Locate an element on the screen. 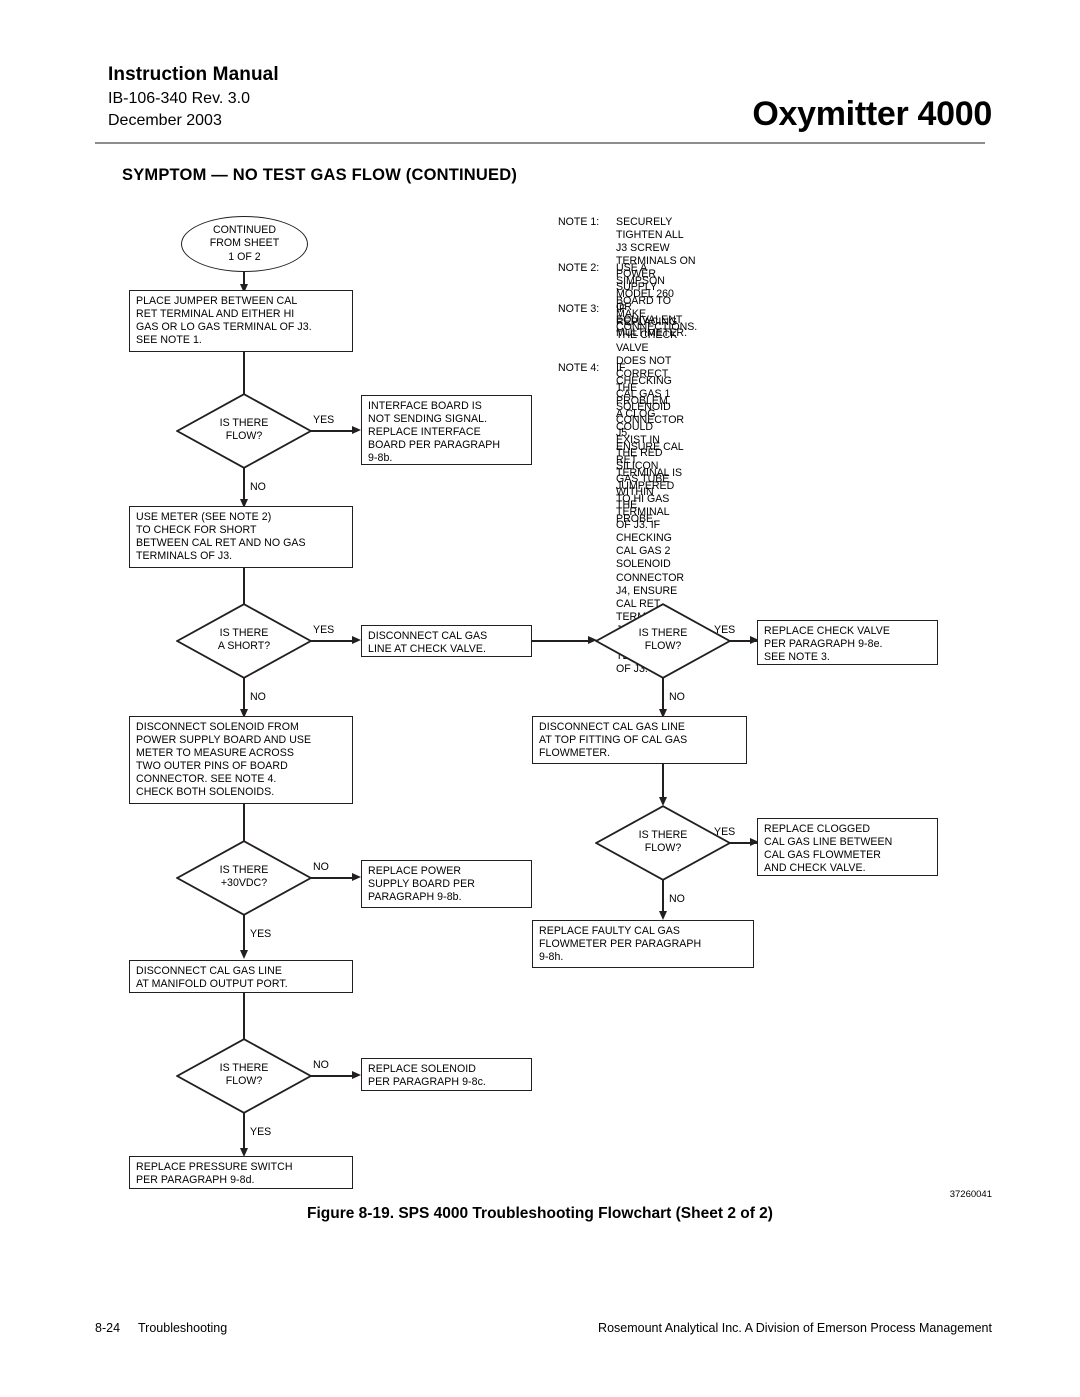 Image resolution: width=1080 pixels, height=1397 pixels. decision-flow-1-label: IS THERE FLOW? is located at coordinates (244, 430).